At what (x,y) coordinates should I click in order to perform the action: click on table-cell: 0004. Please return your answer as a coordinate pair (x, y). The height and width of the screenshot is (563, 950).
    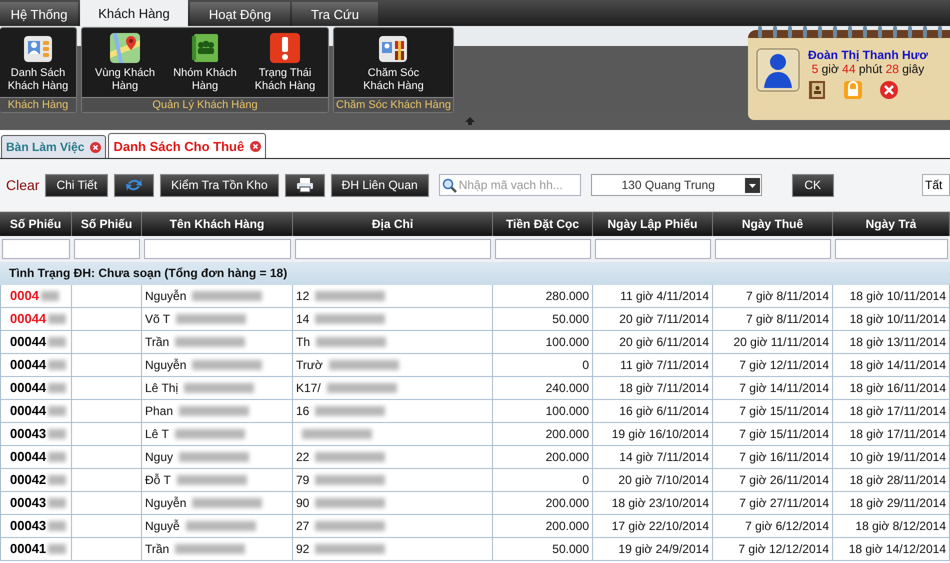
    Looking at the image, I should click on (36, 296).